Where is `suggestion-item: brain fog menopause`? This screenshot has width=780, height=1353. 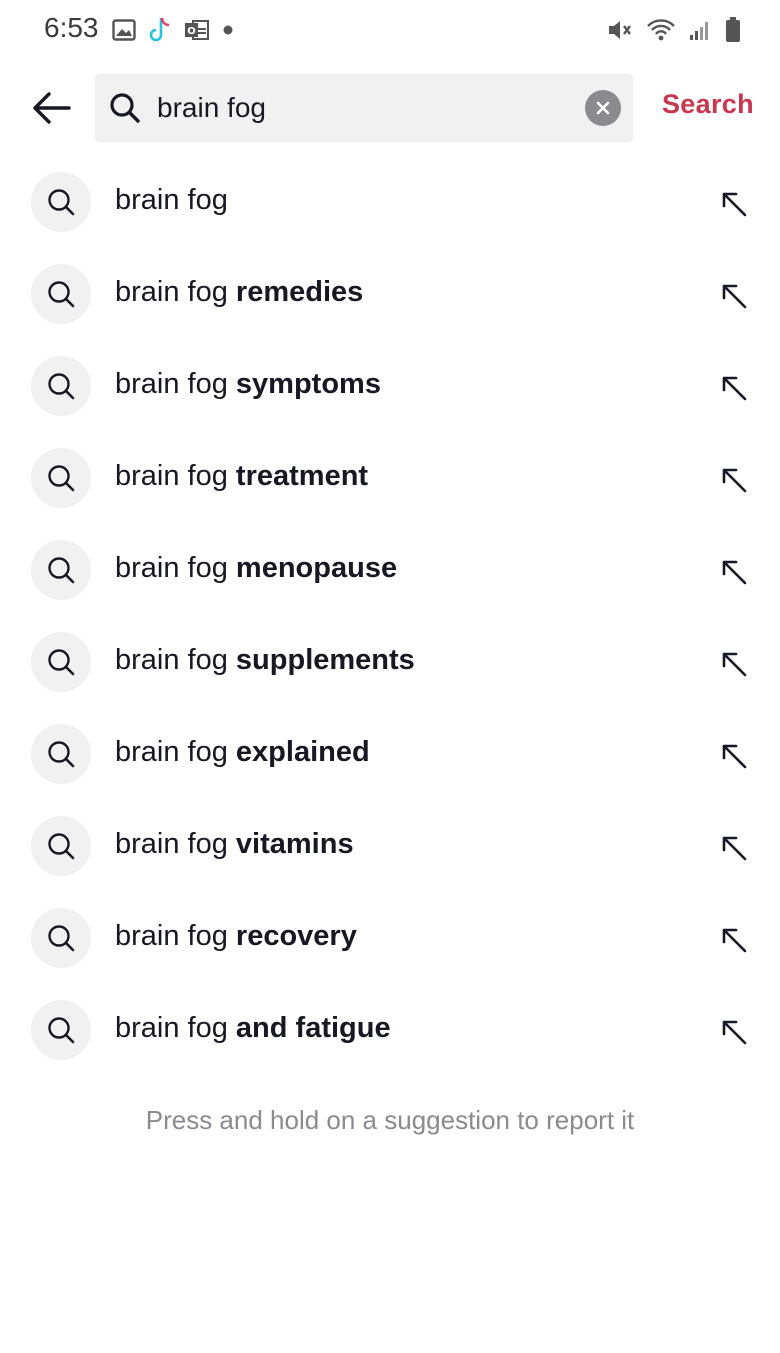
suggestion-item: brain fog menopause is located at coordinates (390, 570).